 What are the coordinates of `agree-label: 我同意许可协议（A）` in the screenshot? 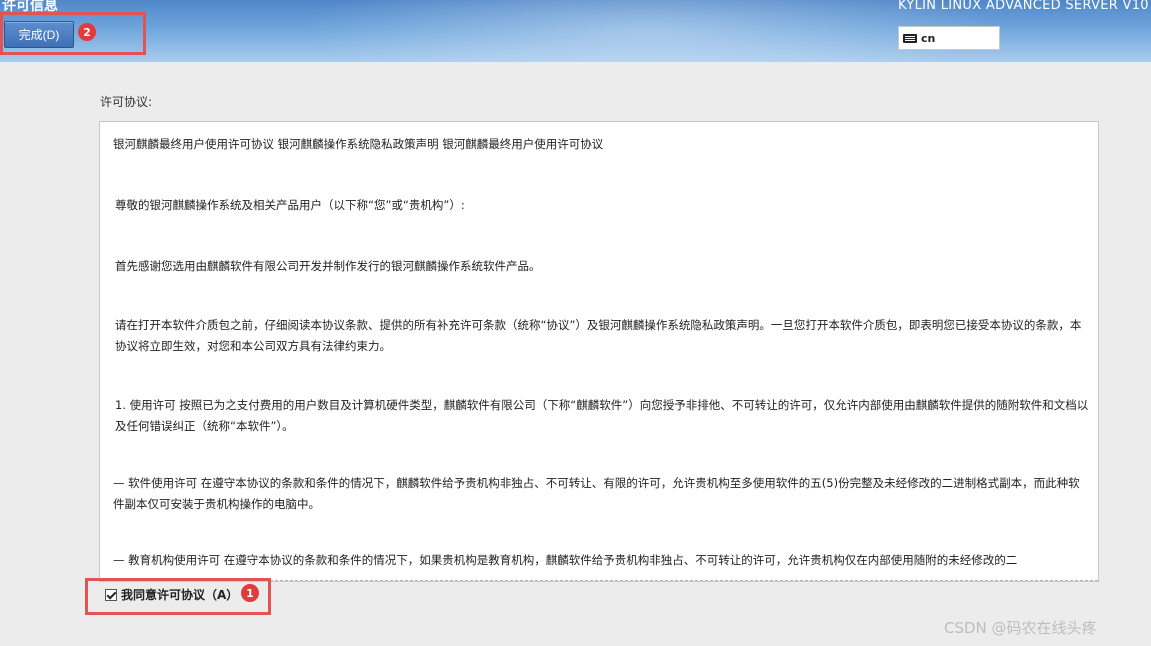 It's located at (180, 595).